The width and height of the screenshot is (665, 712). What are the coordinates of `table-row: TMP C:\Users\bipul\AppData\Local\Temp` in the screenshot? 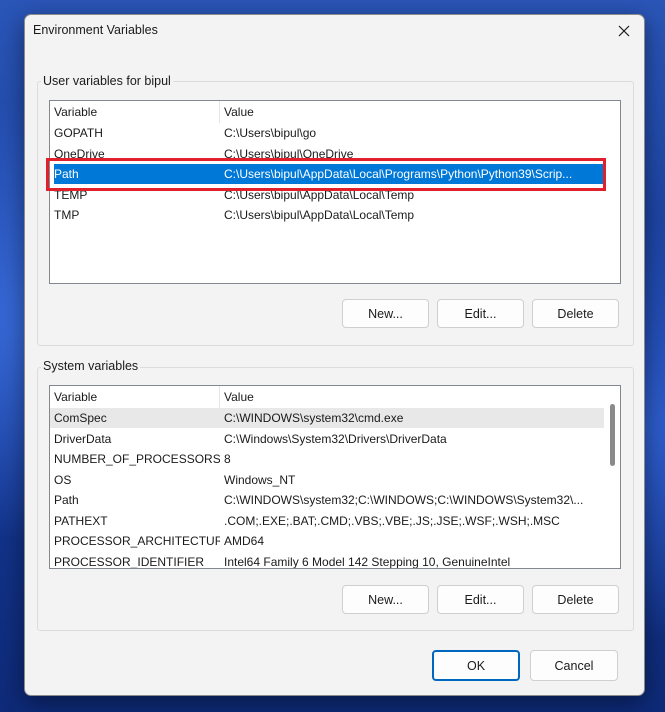 It's located at (335, 215).